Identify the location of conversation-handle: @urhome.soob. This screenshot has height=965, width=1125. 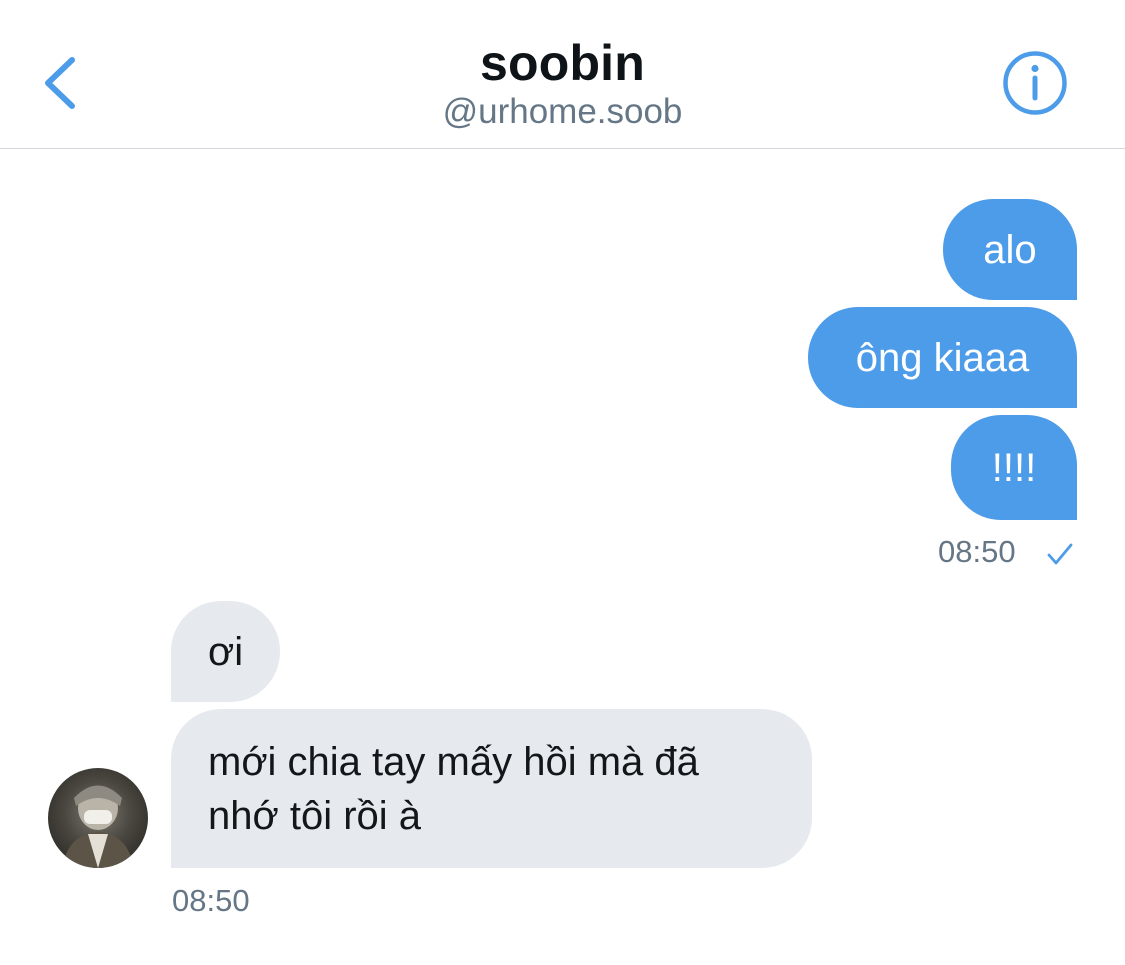
(562, 112).